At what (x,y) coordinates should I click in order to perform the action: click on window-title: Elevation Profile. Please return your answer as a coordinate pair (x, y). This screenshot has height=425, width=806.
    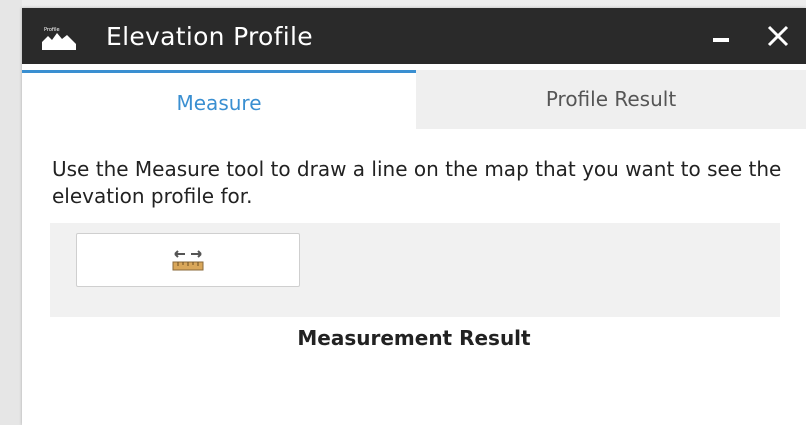
    Looking at the image, I should click on (209, 36).